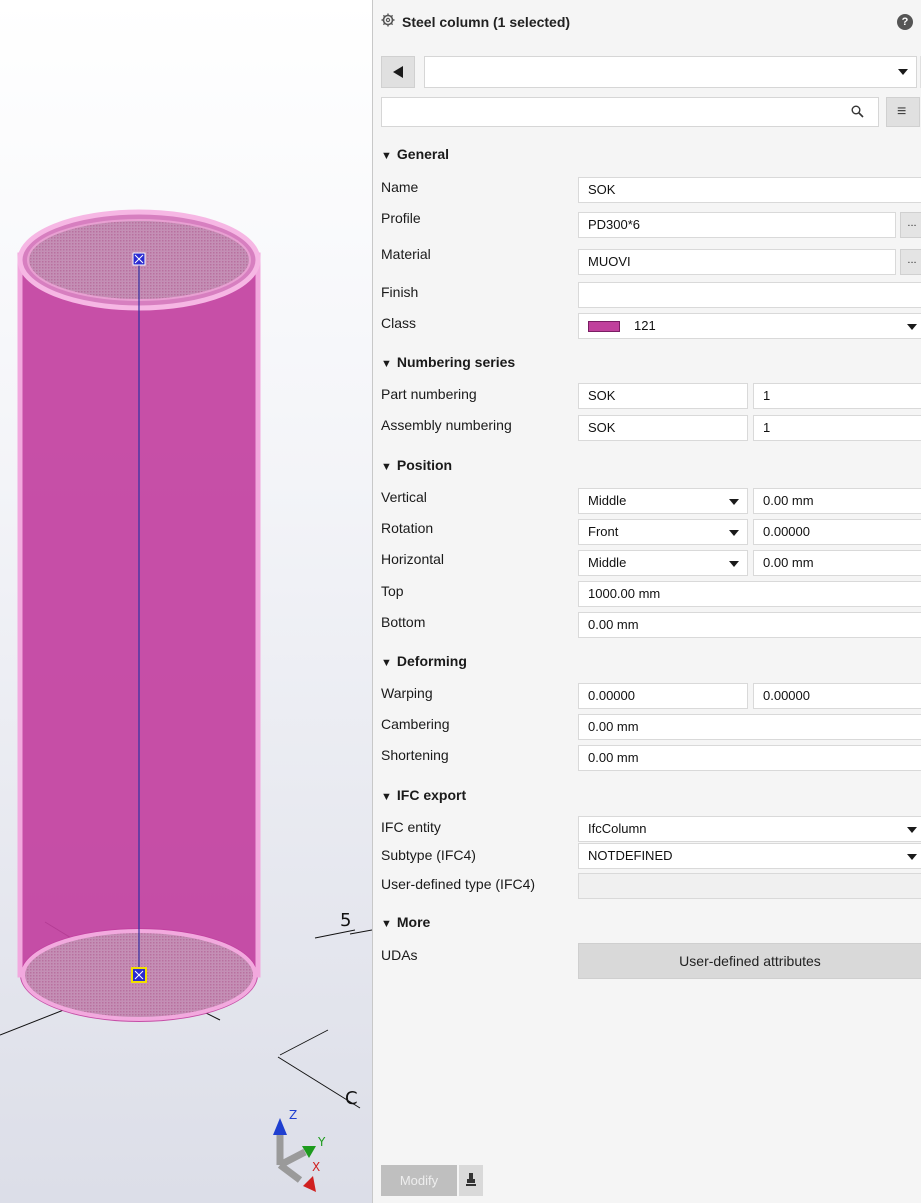 The image size is (921, 1203). What do you see at coordinates (407, 693) in the screenshot?
I see `warping-label: Warping` at bounding box center [407, 693].